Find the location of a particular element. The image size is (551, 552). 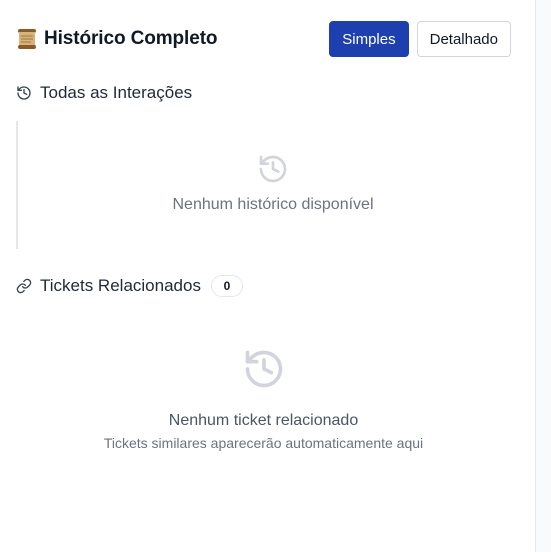

interactions-section-title: Todas as Interações is located at coordinates (116, 92).